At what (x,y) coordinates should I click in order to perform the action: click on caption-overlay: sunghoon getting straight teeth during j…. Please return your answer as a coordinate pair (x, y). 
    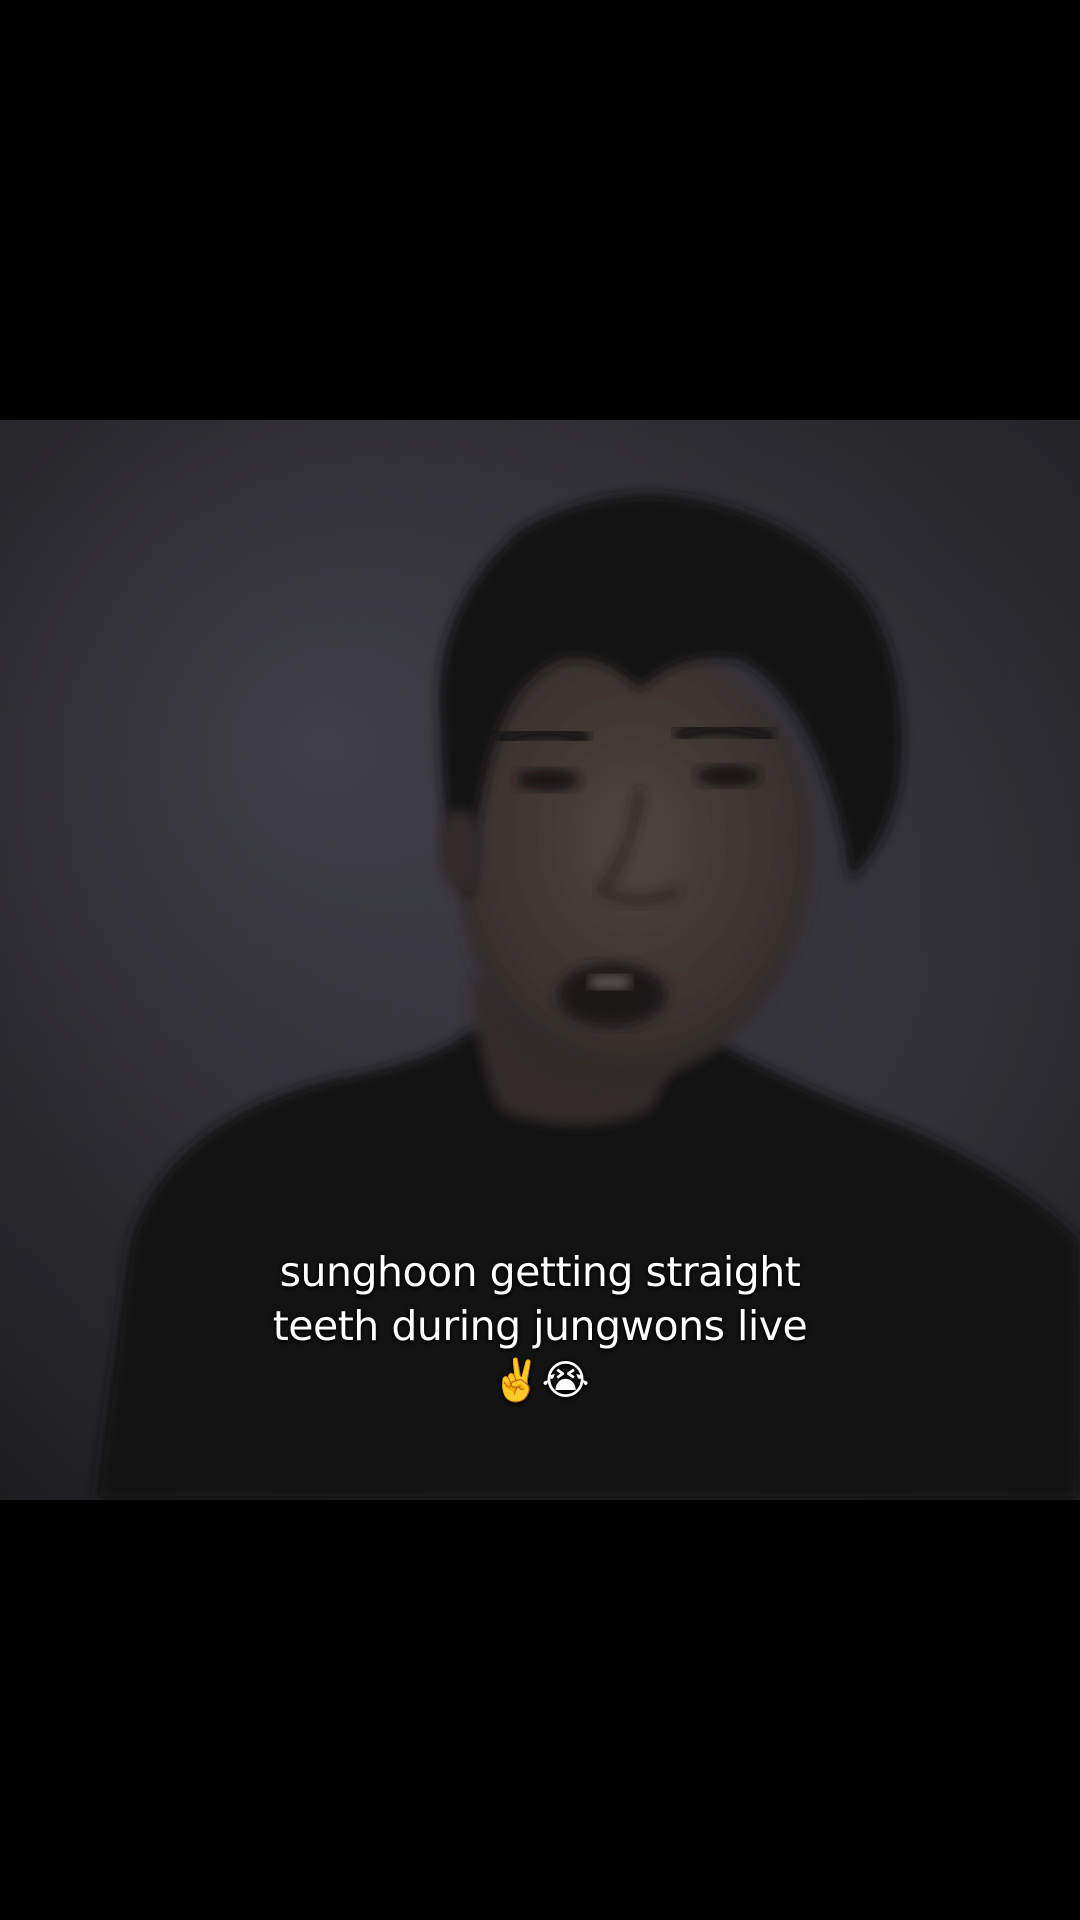
    Looking at the image, I should click on (540, 1326).